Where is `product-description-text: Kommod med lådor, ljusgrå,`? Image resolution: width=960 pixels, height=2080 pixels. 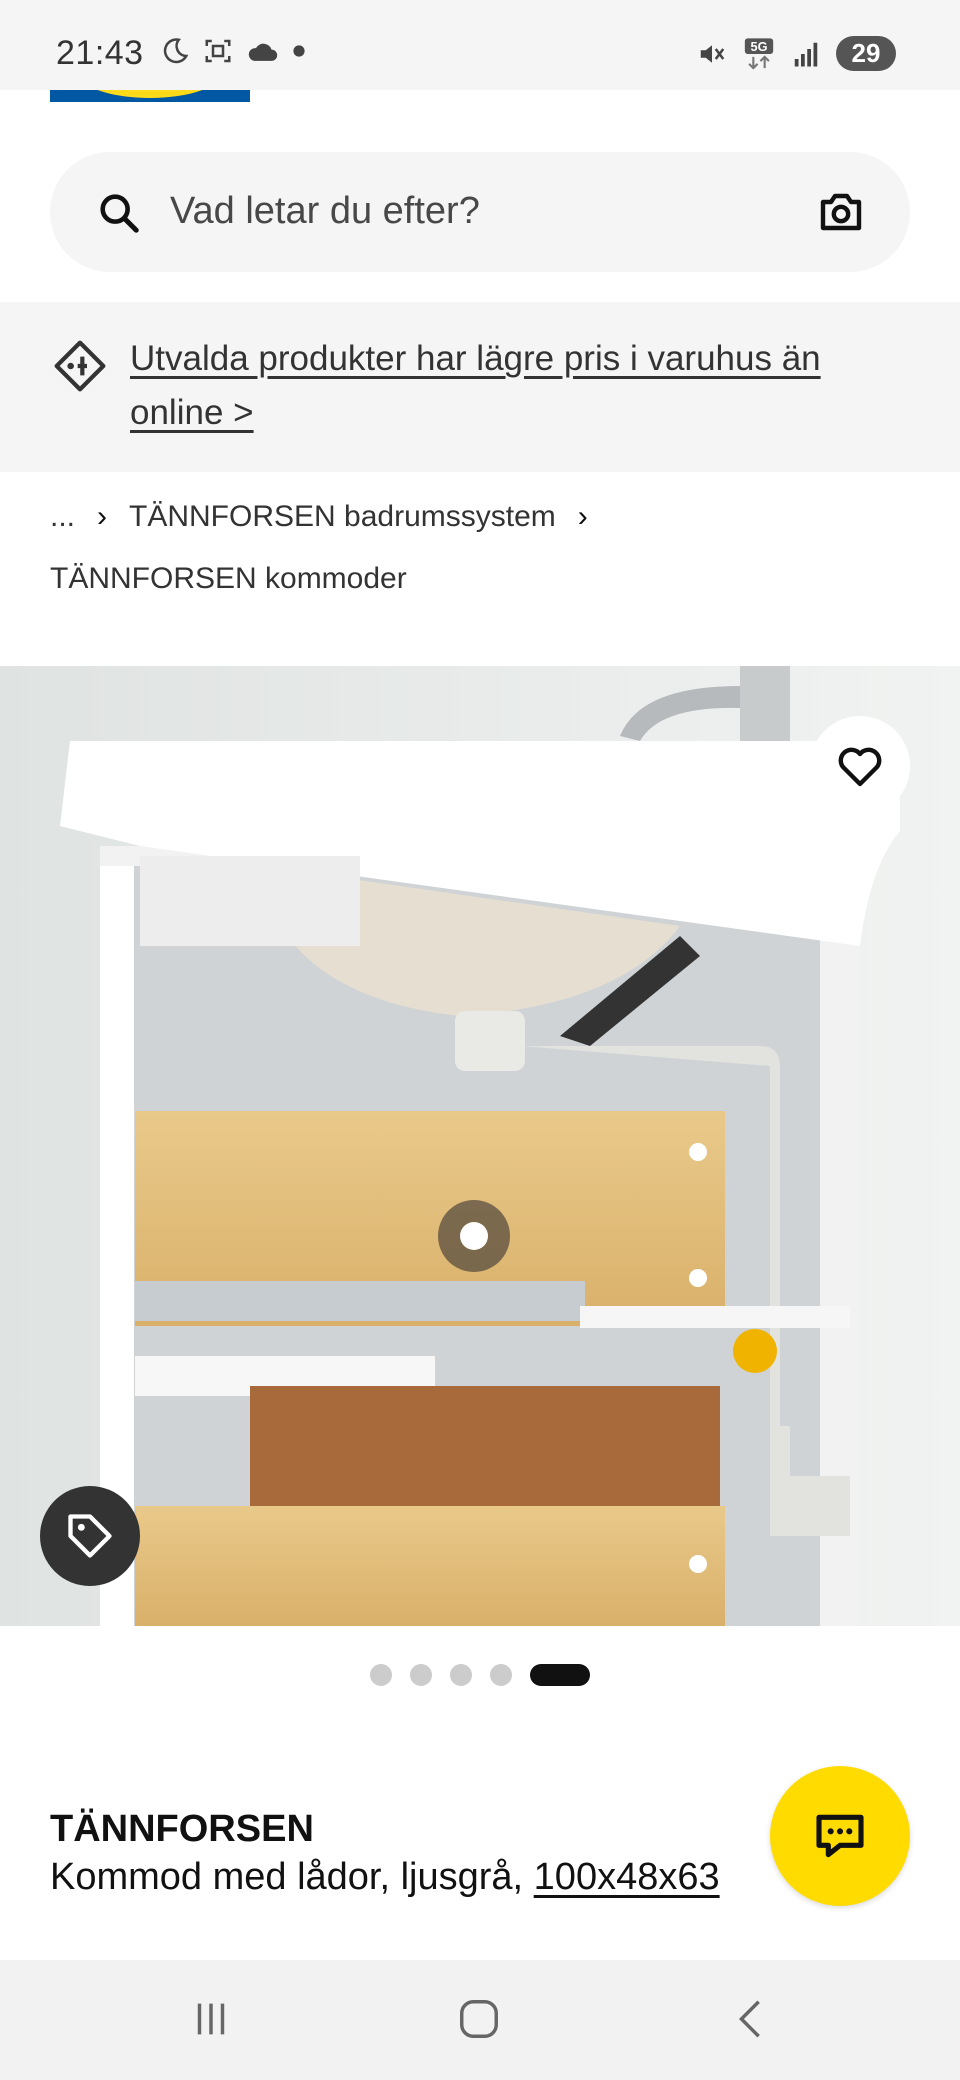
product-description-text: Kommod med lådor, ljusgrå, is located at coordinates (292, 1877).